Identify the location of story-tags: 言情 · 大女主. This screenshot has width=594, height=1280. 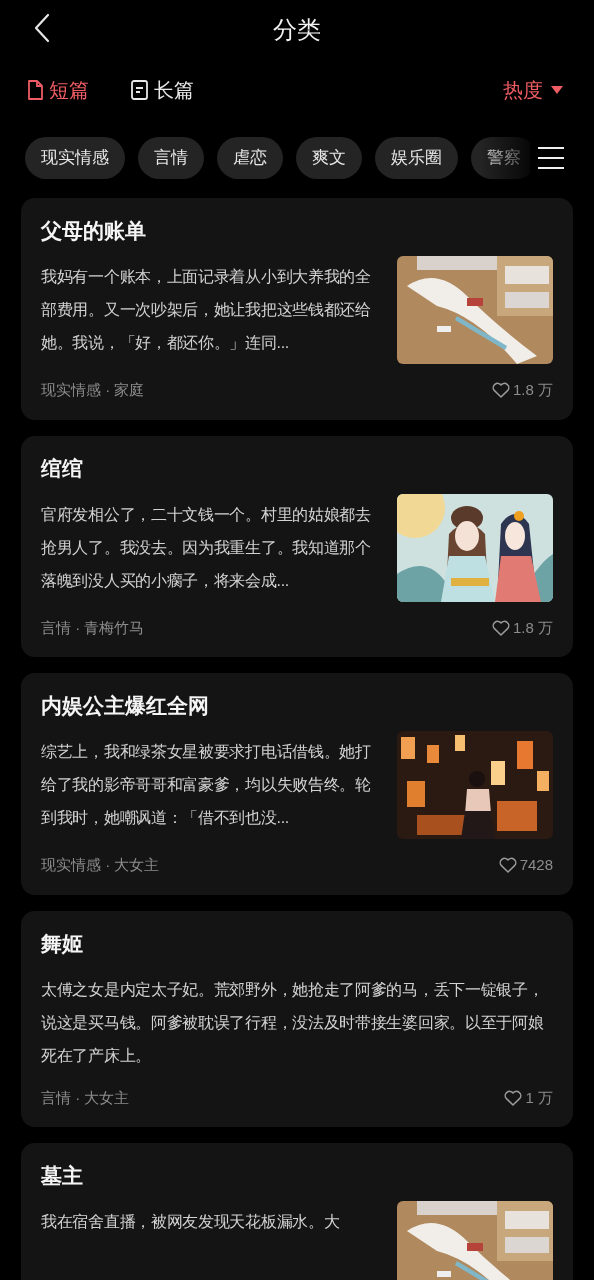
(85, 1097).